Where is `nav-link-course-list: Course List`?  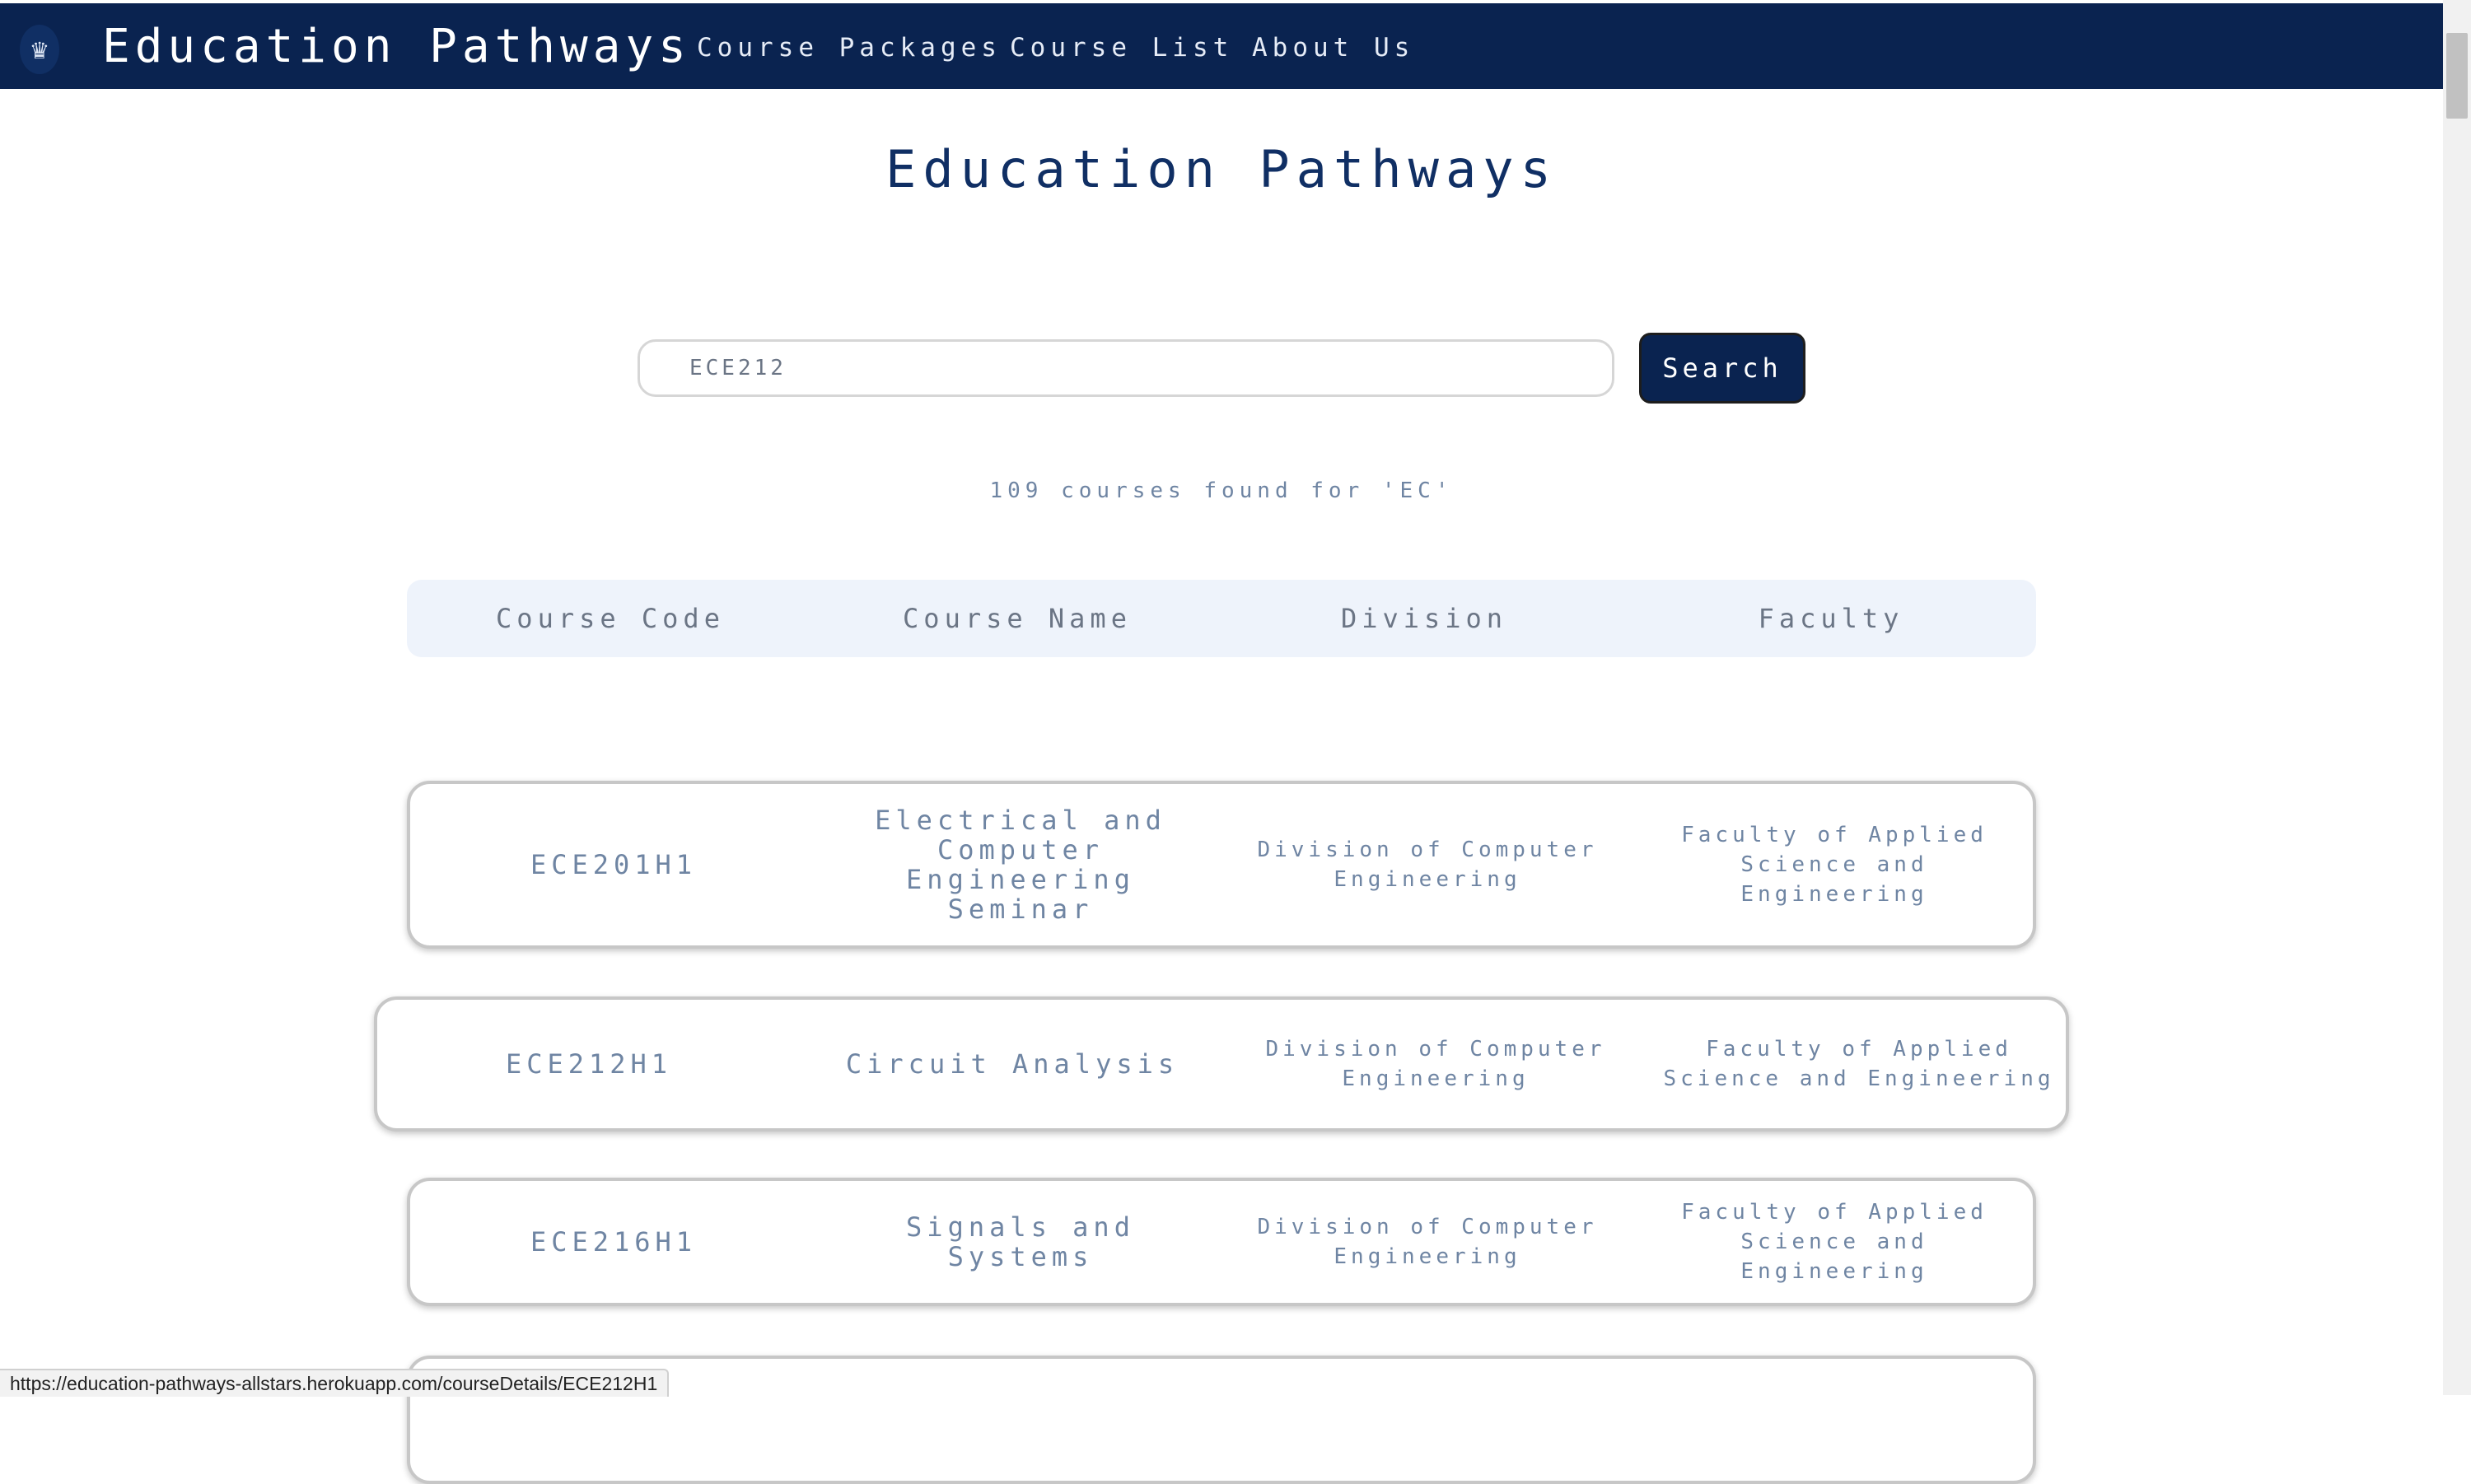 nav-link-course-list: Course List is located at coordinates (1121, 47).